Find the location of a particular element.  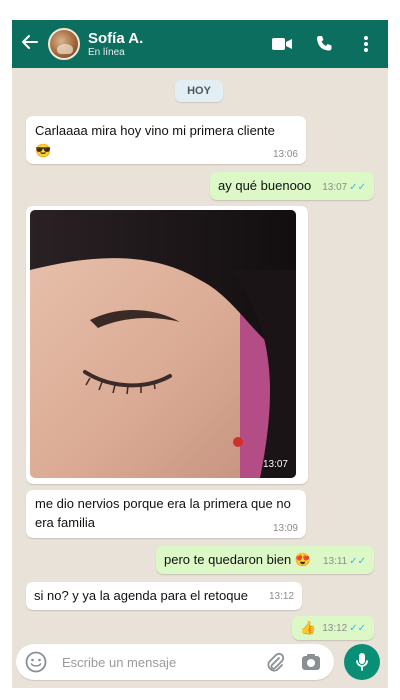

message-input: Escribe un mensaje is located at coordinates (175, 662).